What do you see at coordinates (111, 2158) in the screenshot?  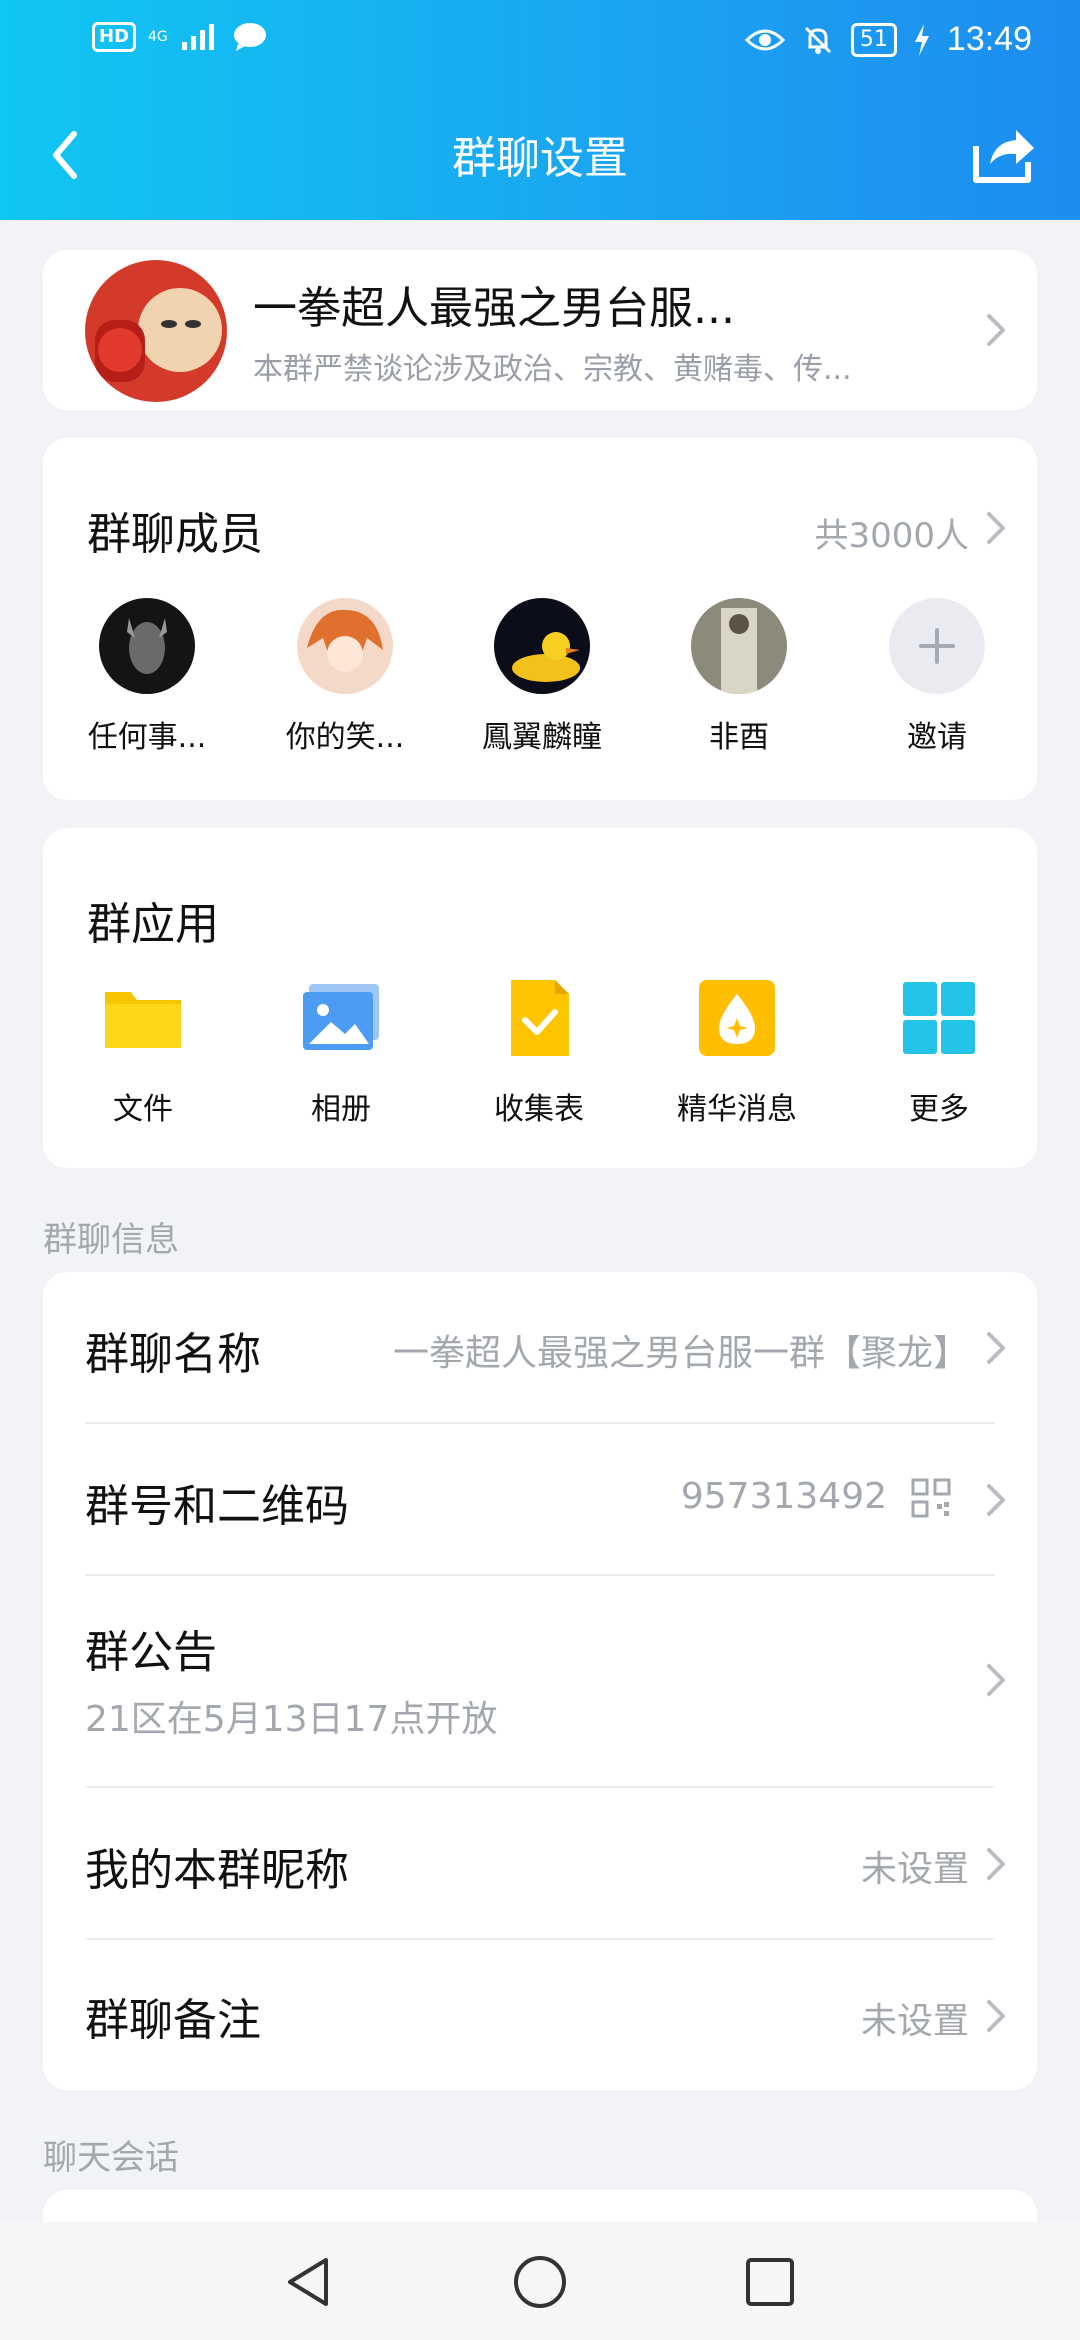 I see `section-caption-chat: 聊天会话` at bounding box center [111, 2158].